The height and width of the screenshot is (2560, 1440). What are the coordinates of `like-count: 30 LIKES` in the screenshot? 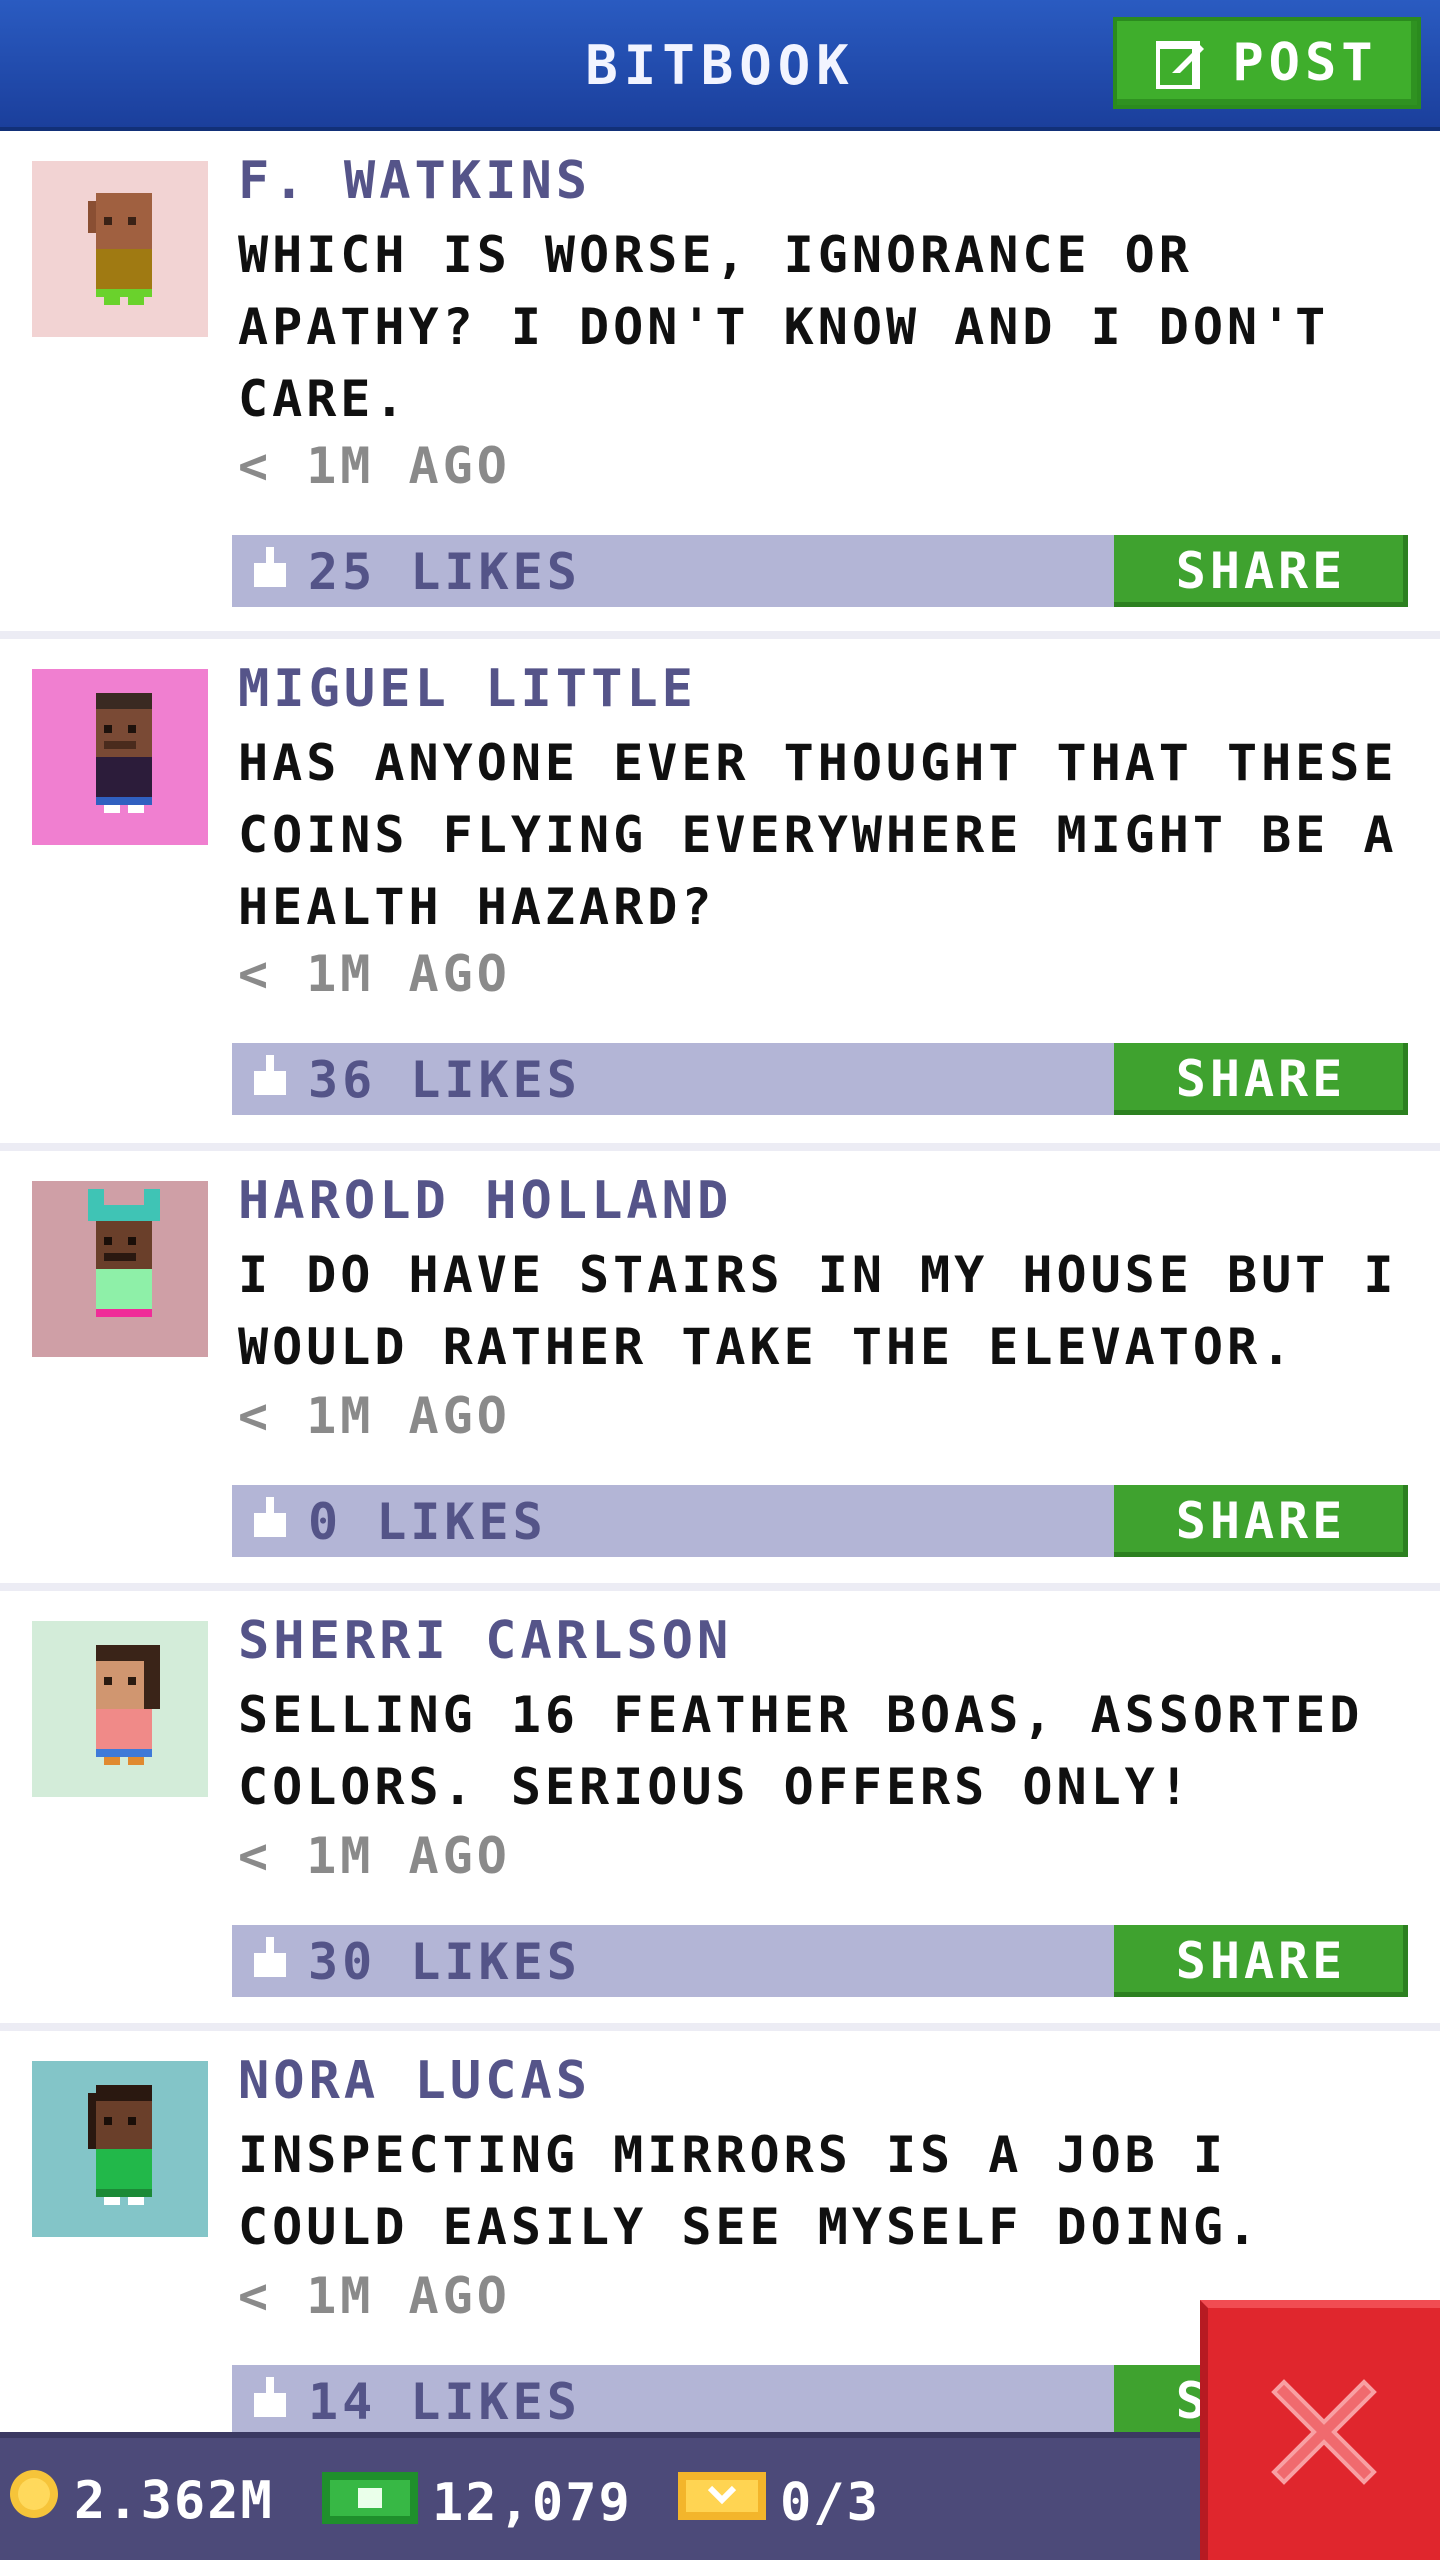 It's located at (444, 1962).